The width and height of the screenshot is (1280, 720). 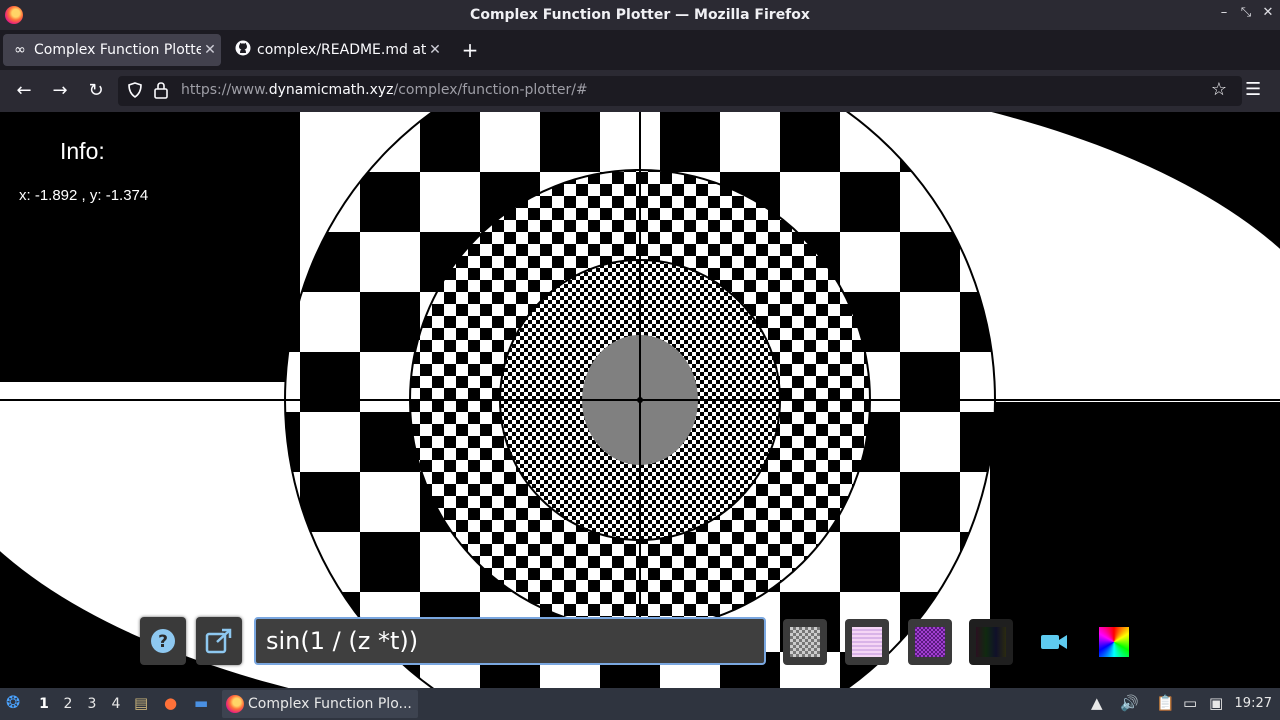 What do you see at coordinates (1224, 12) in the screenshot?
I see `minimize-icon: –` at bounding box center [1224, 12].